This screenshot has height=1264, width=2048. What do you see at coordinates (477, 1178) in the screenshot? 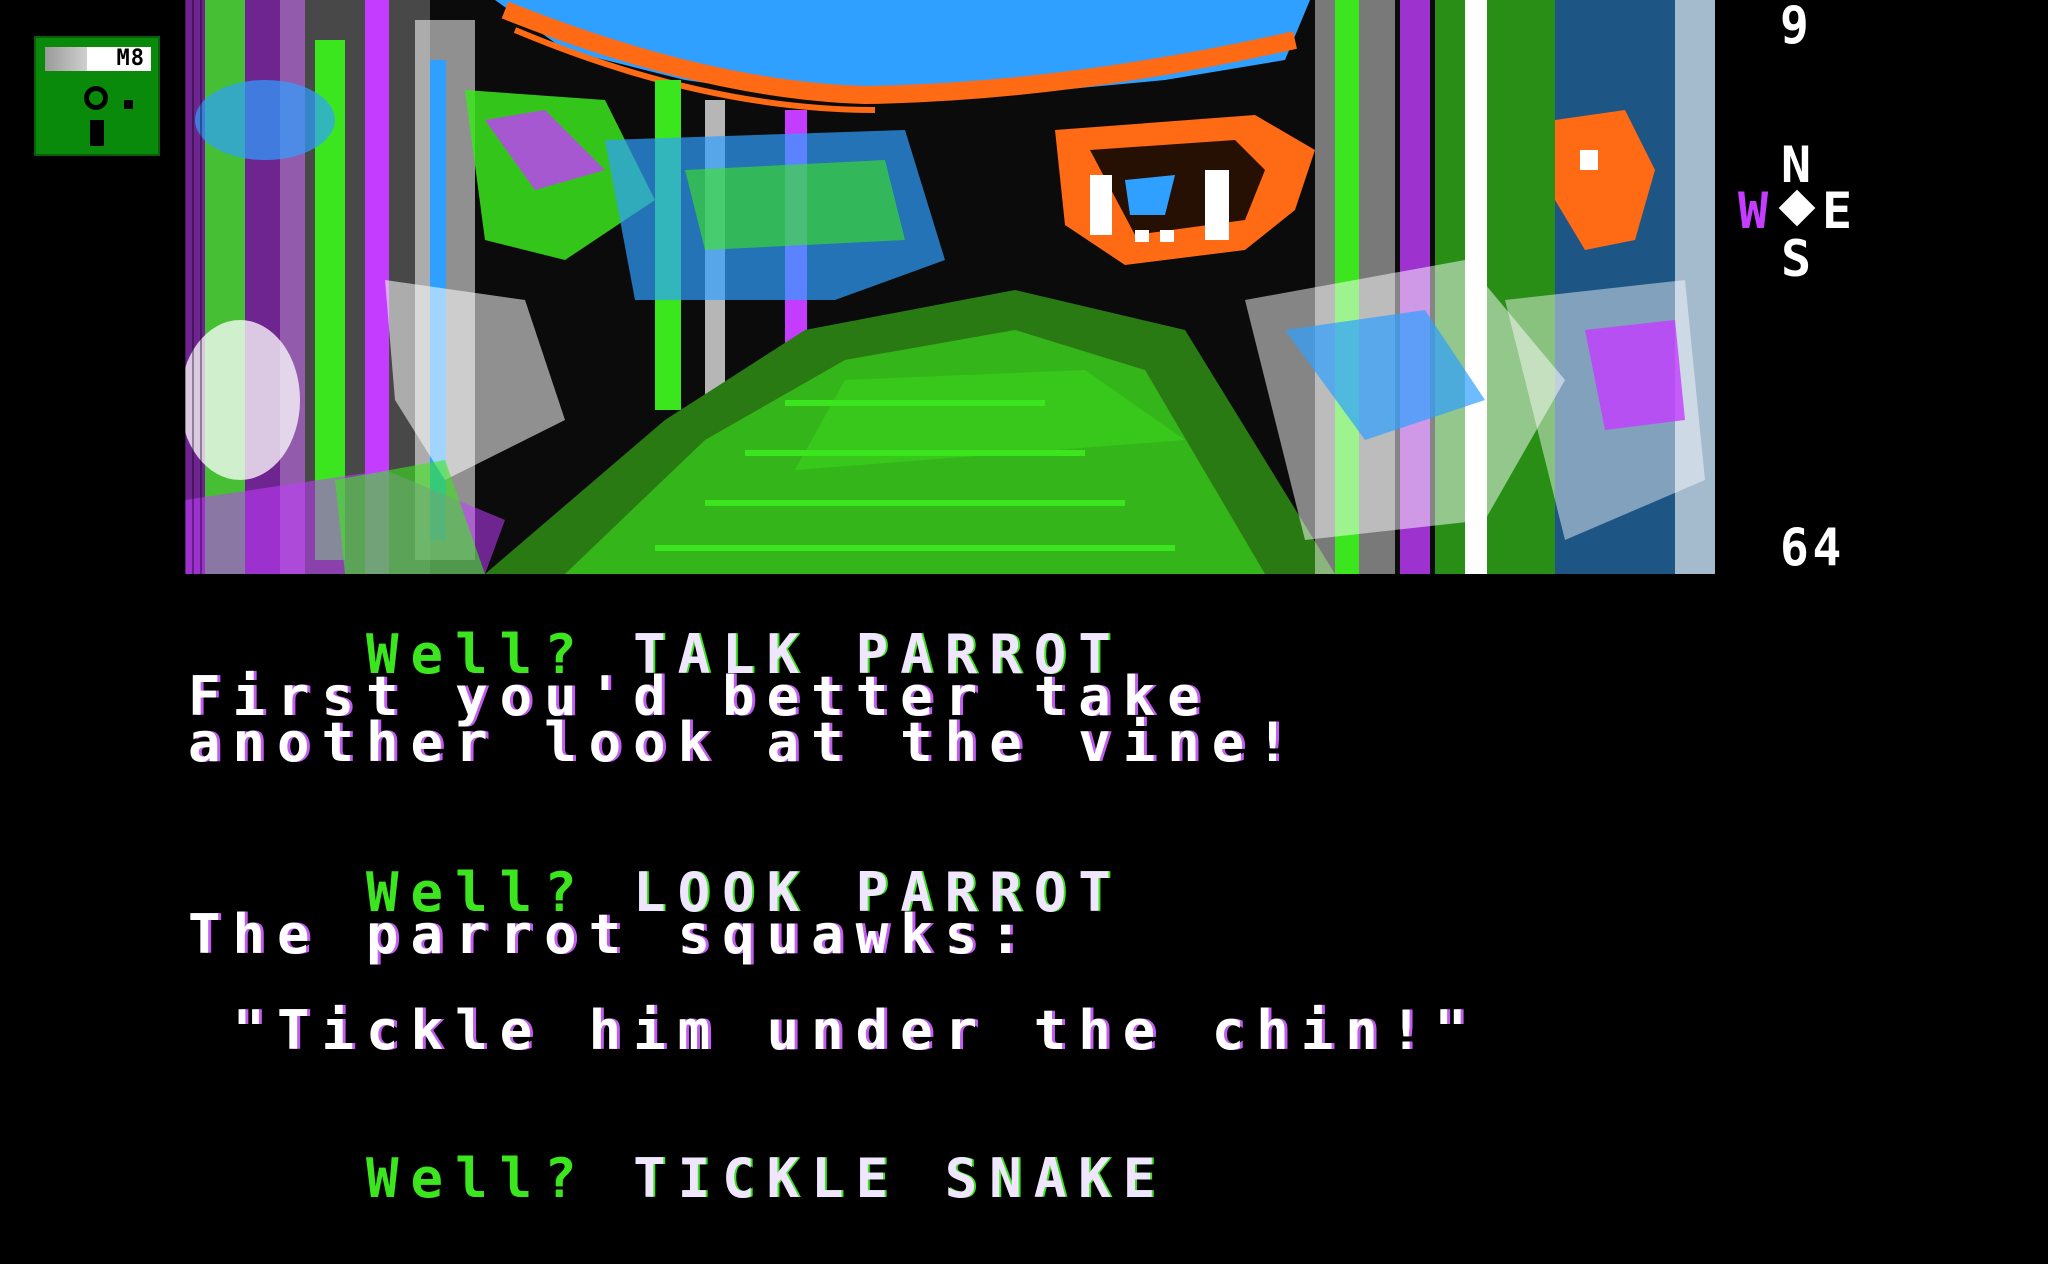
I see `command-prompt: Well?` at bounding box center [477, 1178].